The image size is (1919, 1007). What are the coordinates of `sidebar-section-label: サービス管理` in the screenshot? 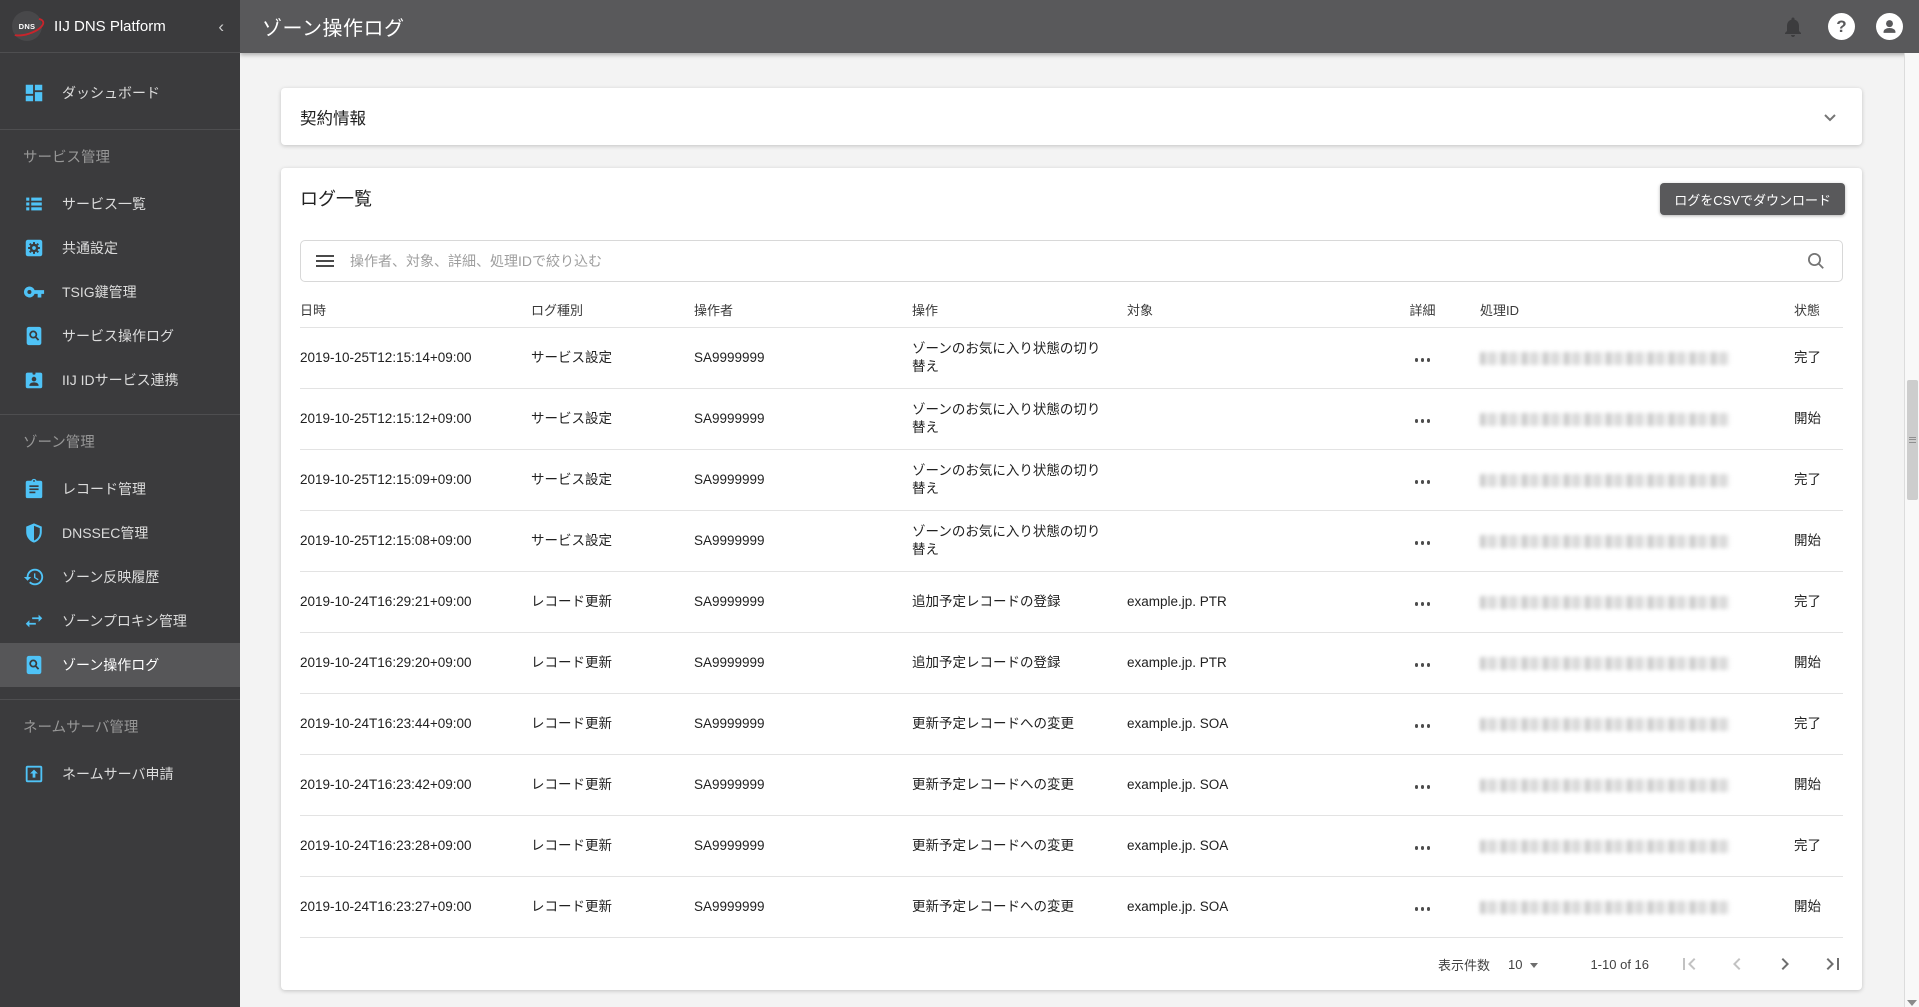 It's located at (66, 158).